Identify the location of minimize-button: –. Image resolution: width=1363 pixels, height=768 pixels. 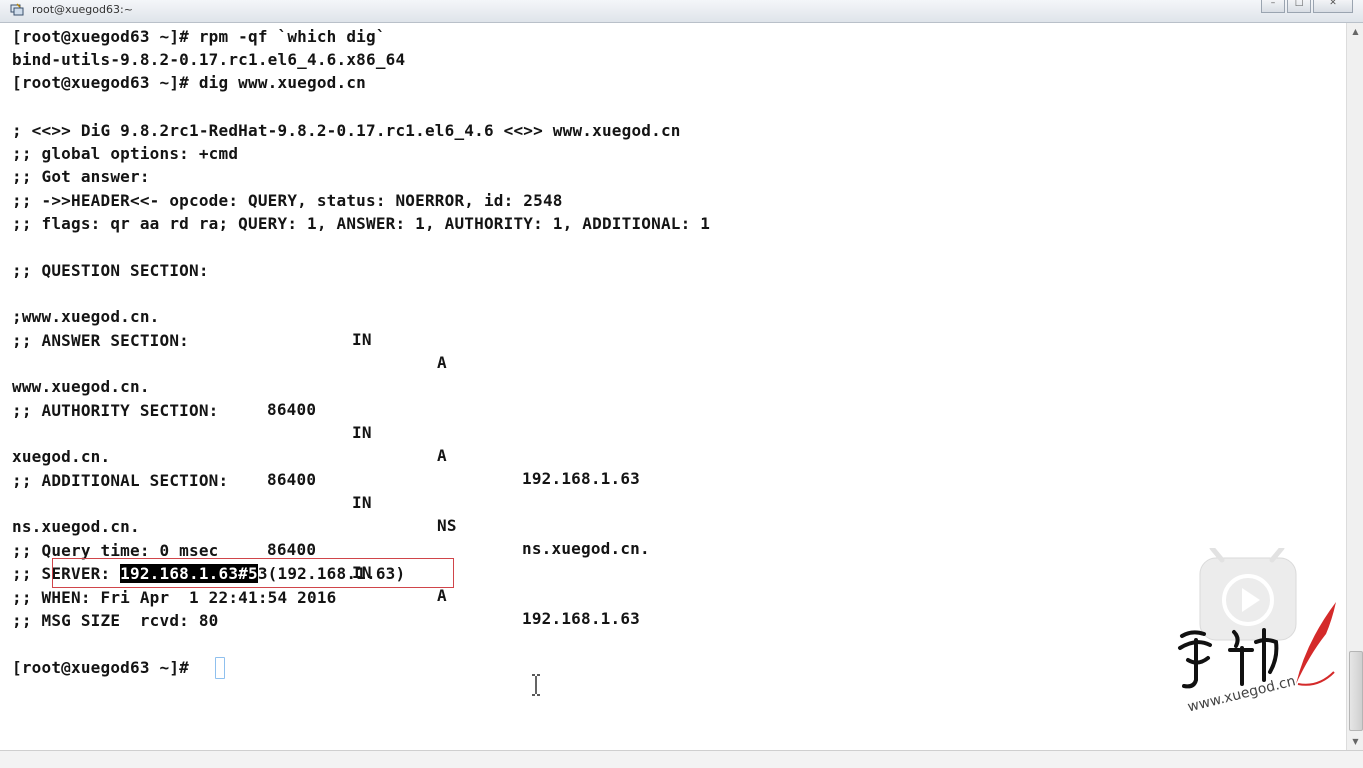
(1273, 6).